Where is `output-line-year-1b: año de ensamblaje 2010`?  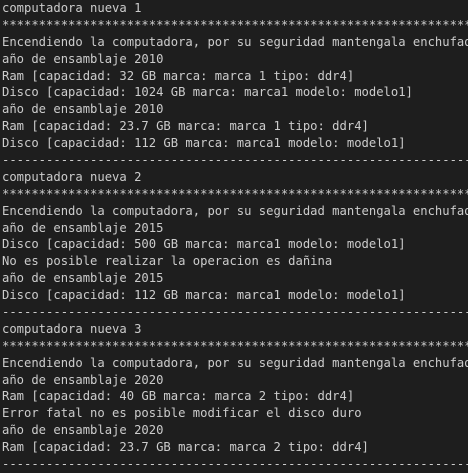 output-line-year-1b: año de ensamblaje 2010 is located at coordinates (83, 109).